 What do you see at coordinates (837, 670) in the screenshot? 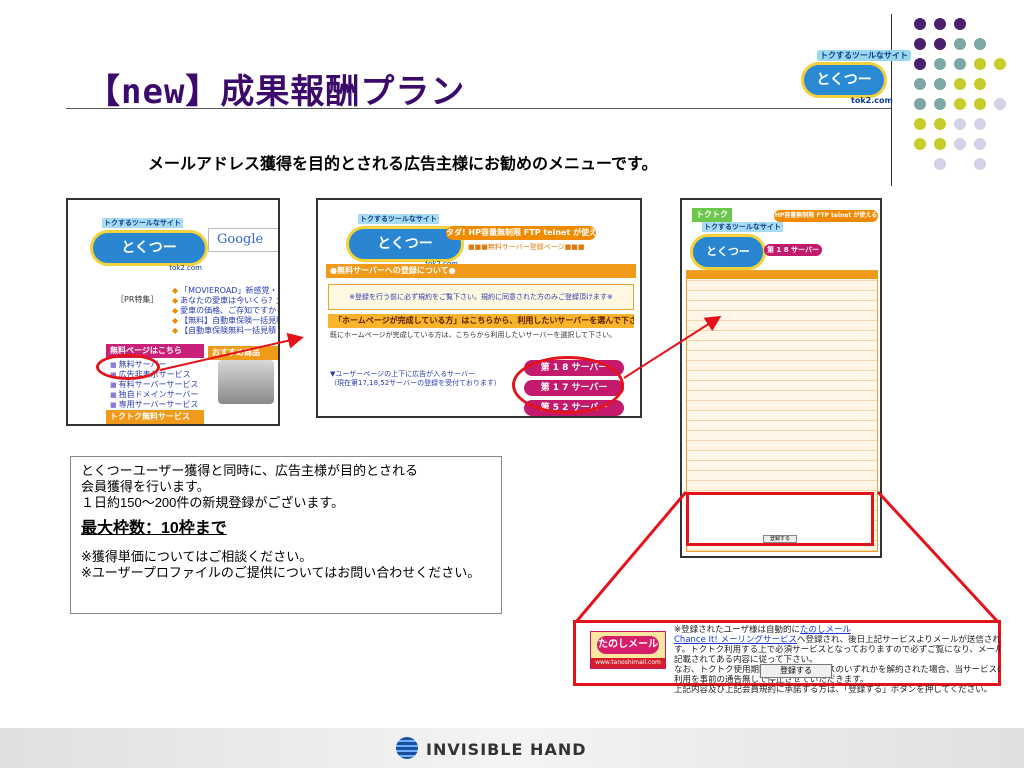
I see `terms-line: なお、トクトク使用期間中に上記サービスのいずれかを解約された場合、当サービスの` at bounding box center [837, 670].